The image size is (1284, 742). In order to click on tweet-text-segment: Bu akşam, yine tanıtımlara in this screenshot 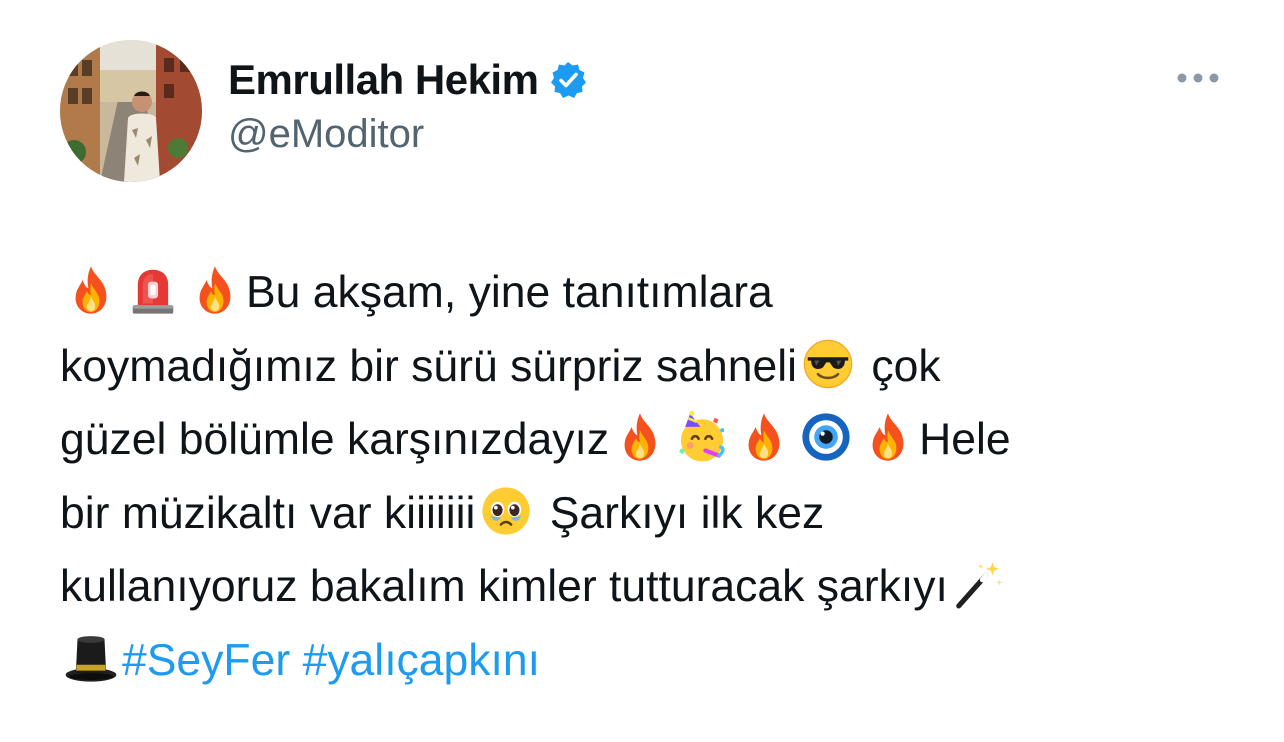, I will do `click(509, 292)`.